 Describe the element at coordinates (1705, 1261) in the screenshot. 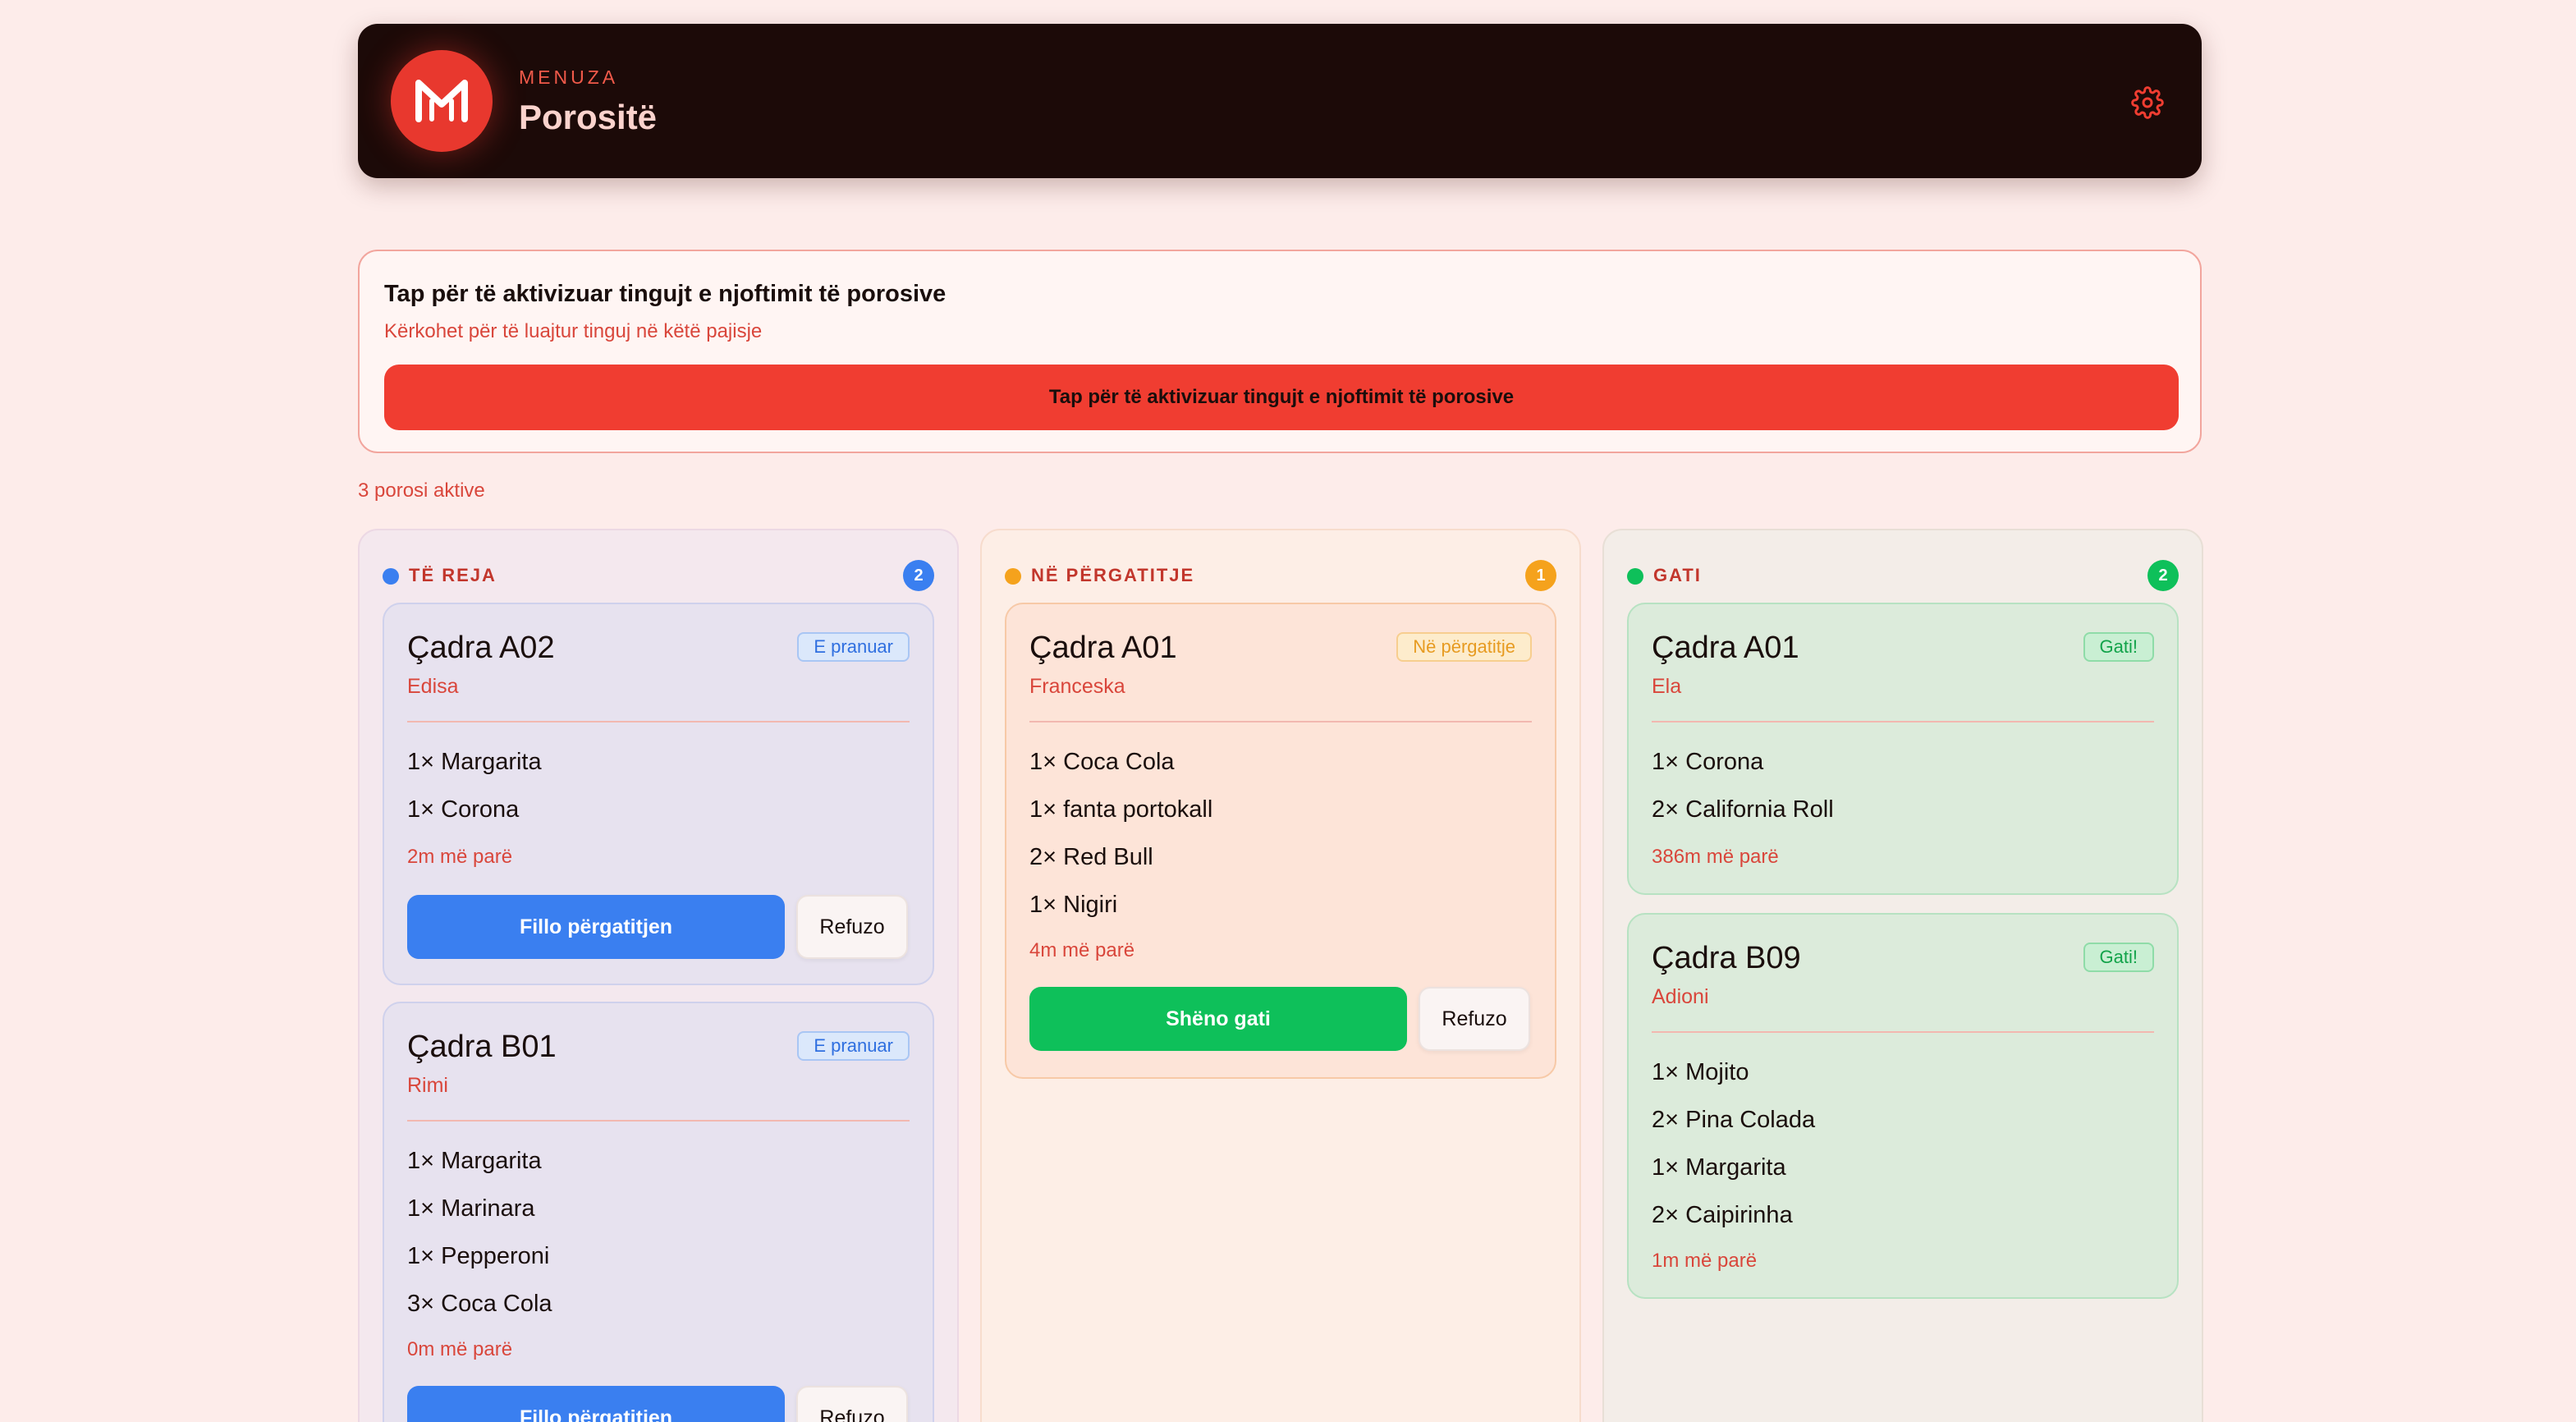

I see `order-time: 1m më parë` at that location.